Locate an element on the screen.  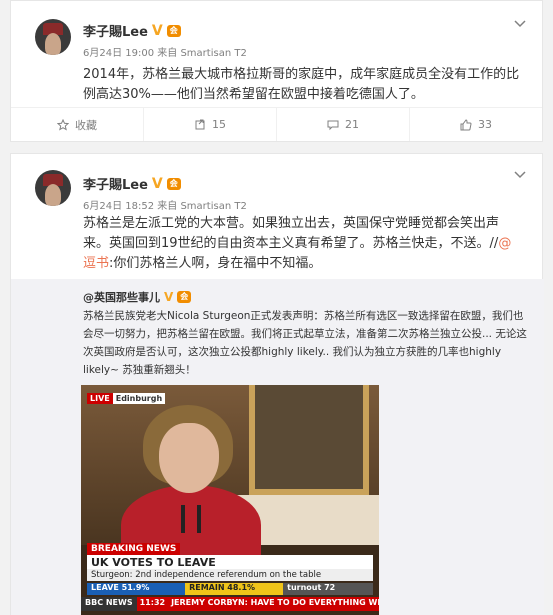
favorite-label: 收藏 is located at coordinates (86, 125).